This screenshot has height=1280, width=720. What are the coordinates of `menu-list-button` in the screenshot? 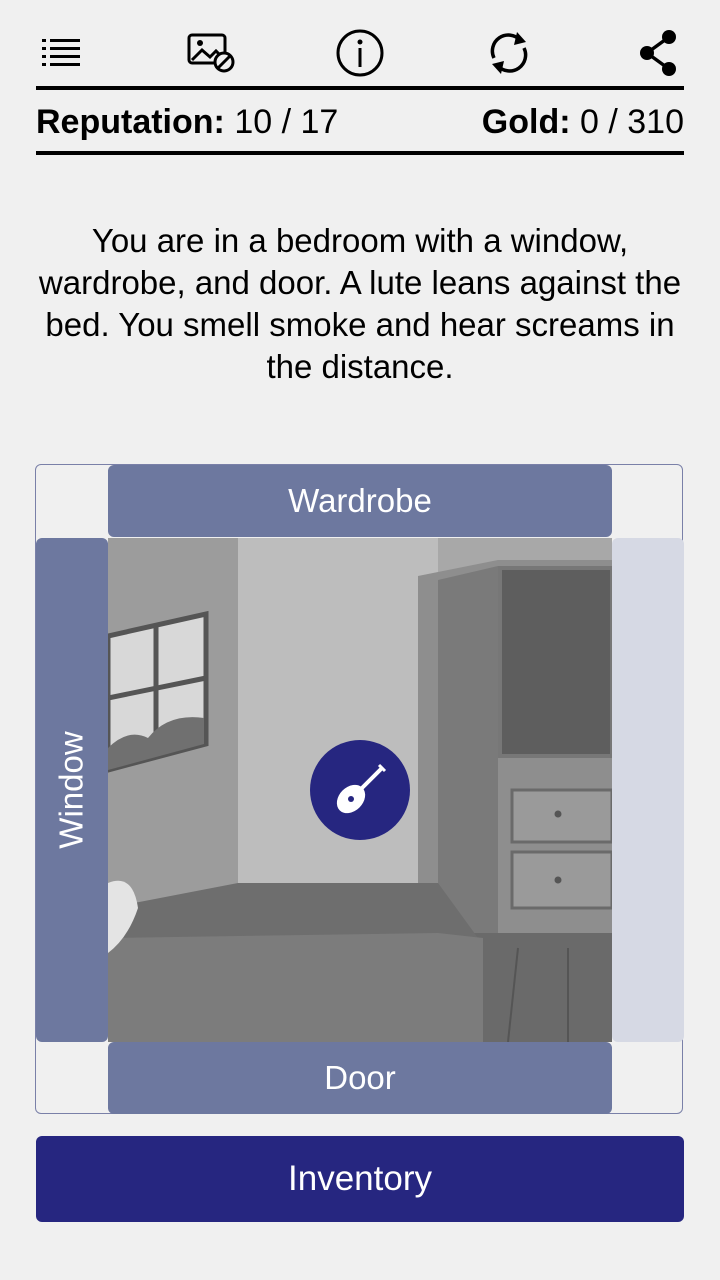 It's located at (62, 53).